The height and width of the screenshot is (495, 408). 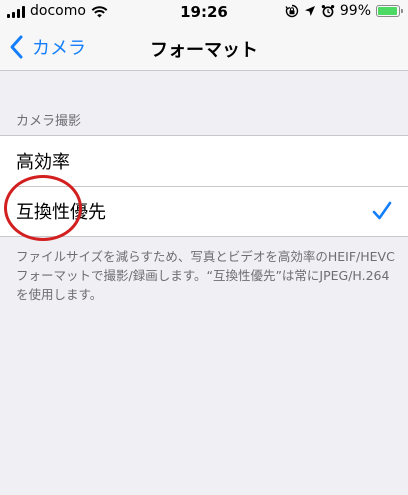 What do you see at coordinates (204, 161) in the screenshot?
I see `option-high-efficiency: 高効率` at bounding box center [204, 161].